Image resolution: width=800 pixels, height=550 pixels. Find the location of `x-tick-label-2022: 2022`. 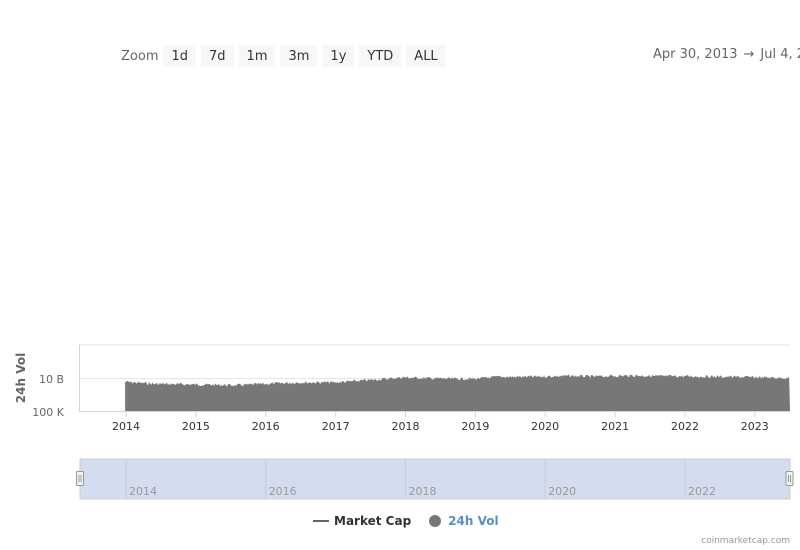

x-tick-label-2022: 2022 is located at coordinates (685, 426).